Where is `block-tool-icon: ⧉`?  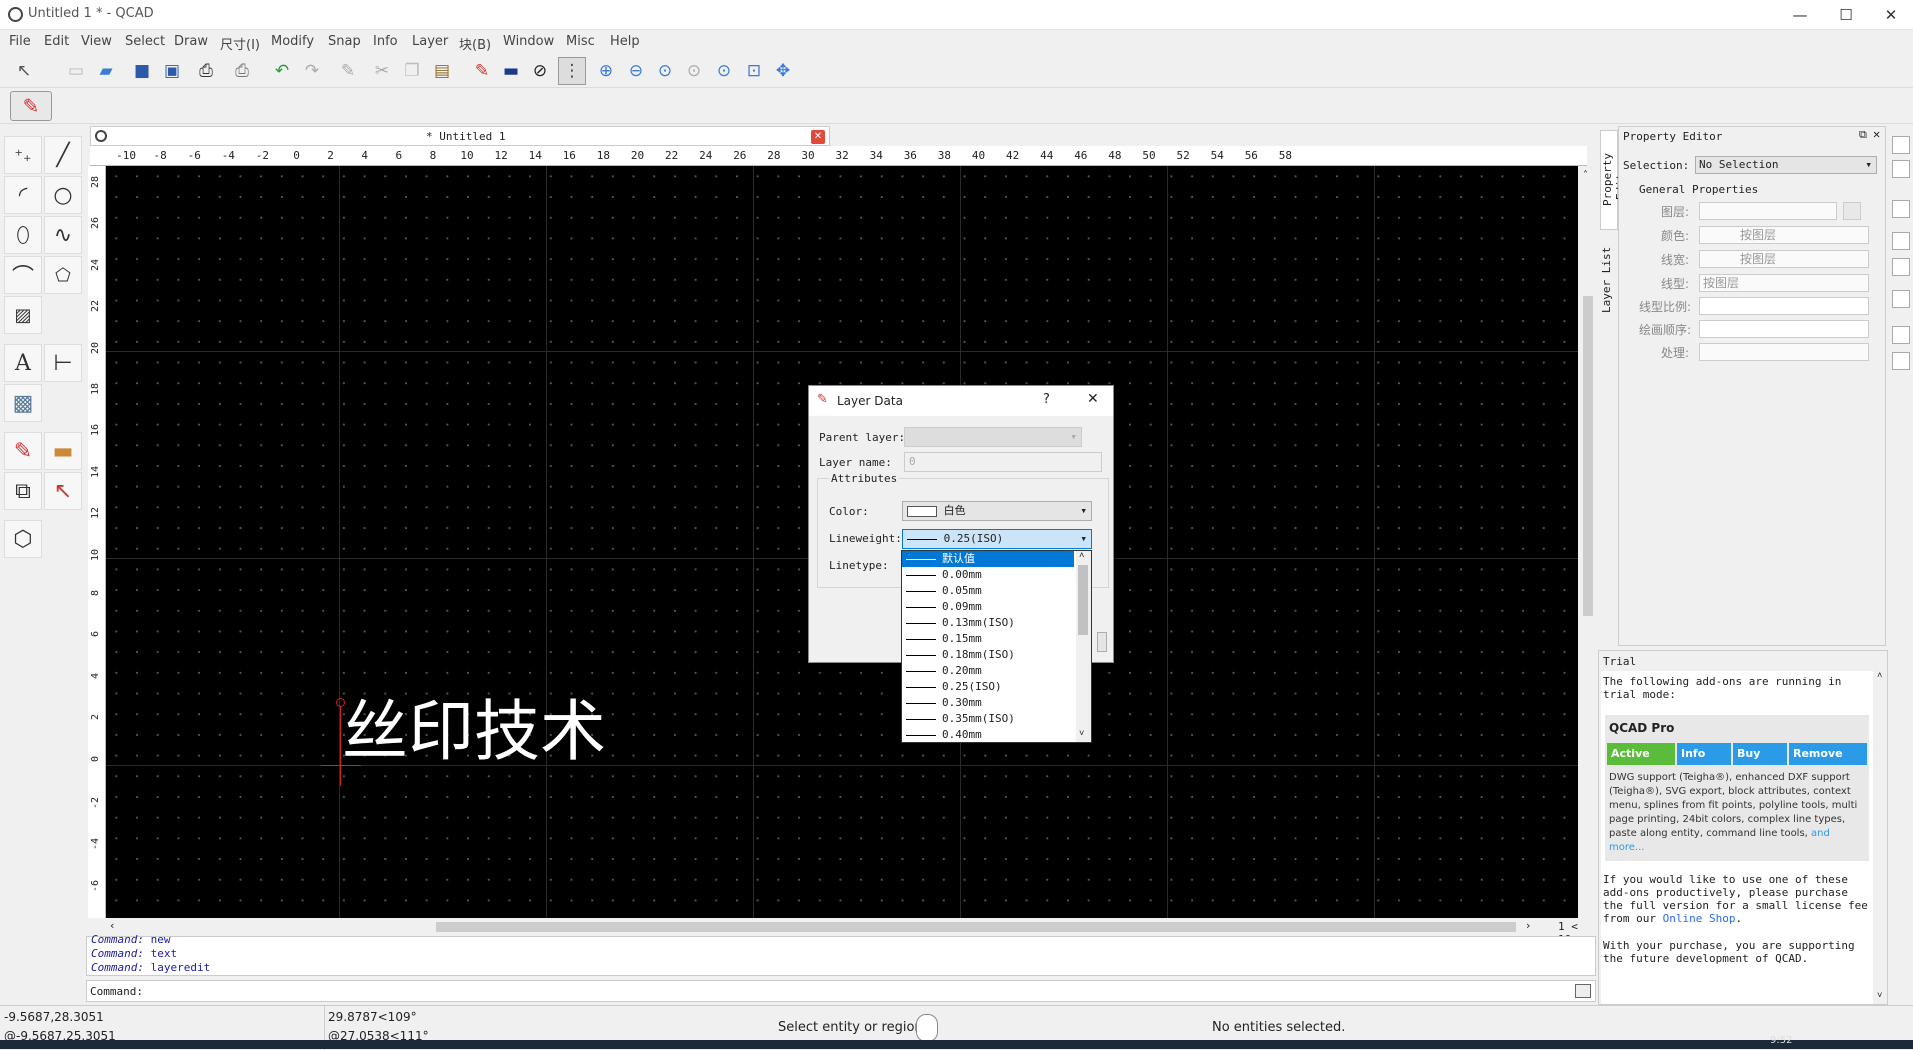
block-tool-icon: ⧉ is located at coordinates (23, 491).